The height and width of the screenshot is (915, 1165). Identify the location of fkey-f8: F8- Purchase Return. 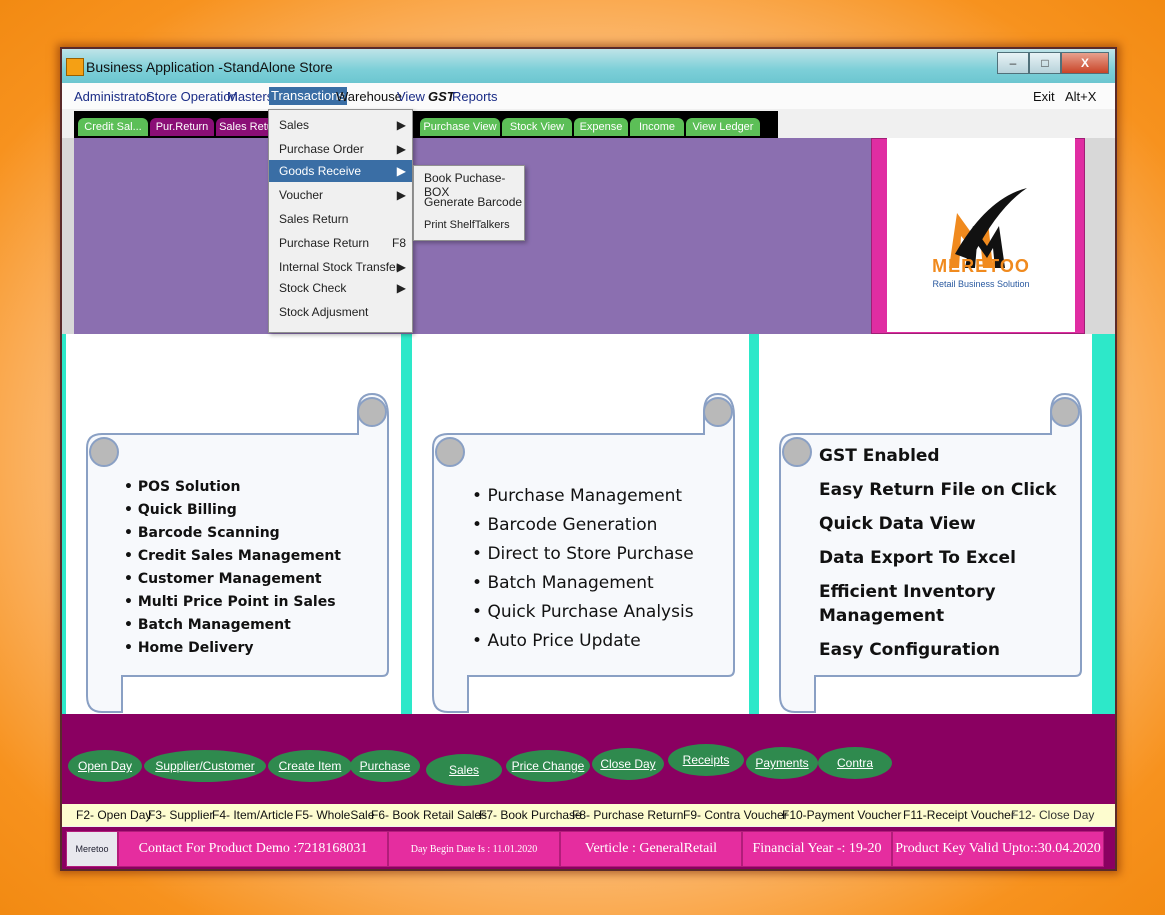
(628, 815).